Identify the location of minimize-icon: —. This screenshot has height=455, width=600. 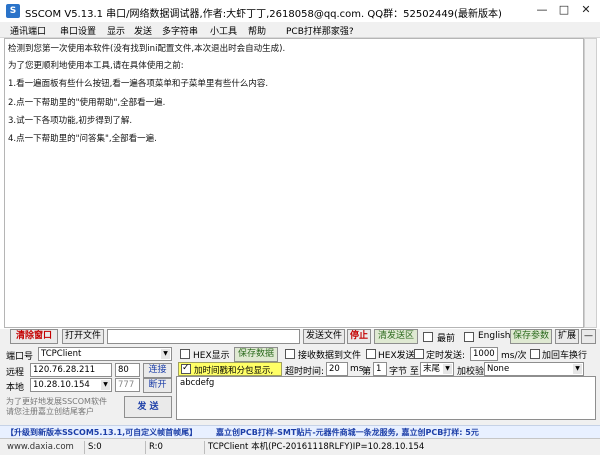
(542, 11).